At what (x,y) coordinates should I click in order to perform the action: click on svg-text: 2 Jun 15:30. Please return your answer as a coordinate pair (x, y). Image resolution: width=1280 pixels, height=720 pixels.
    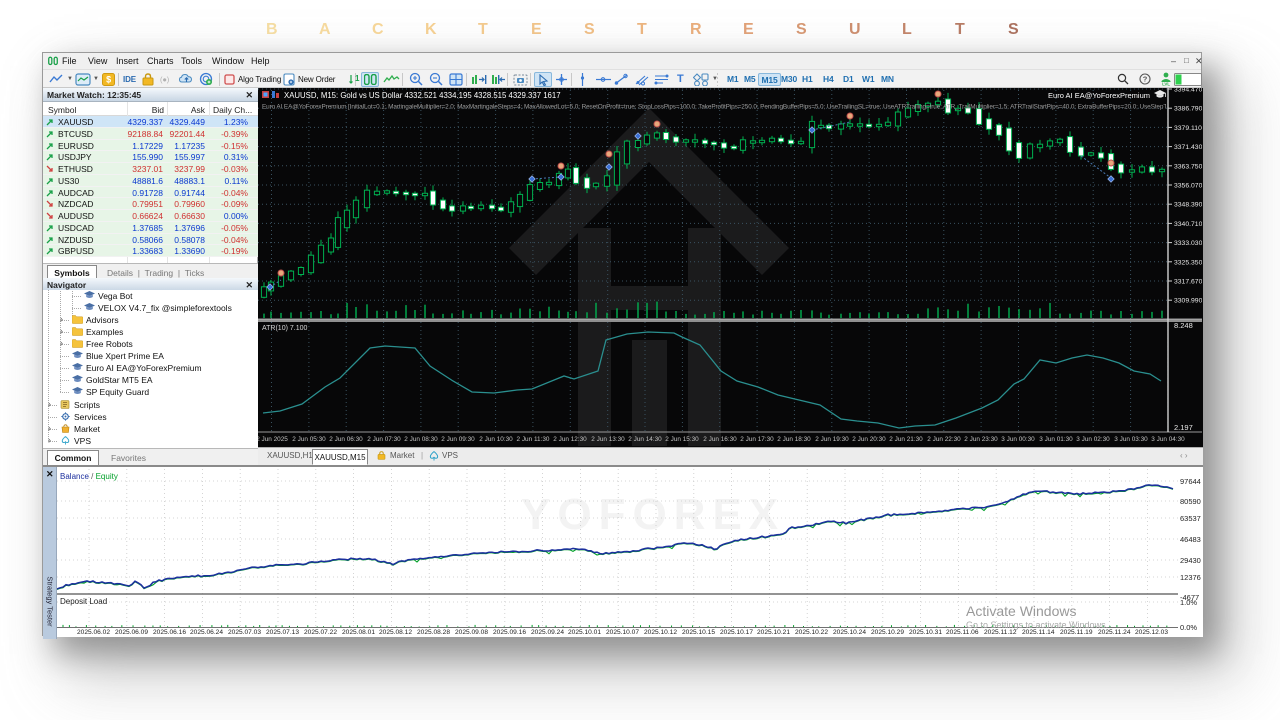
    Looking at the image, I should click on (682, 439).